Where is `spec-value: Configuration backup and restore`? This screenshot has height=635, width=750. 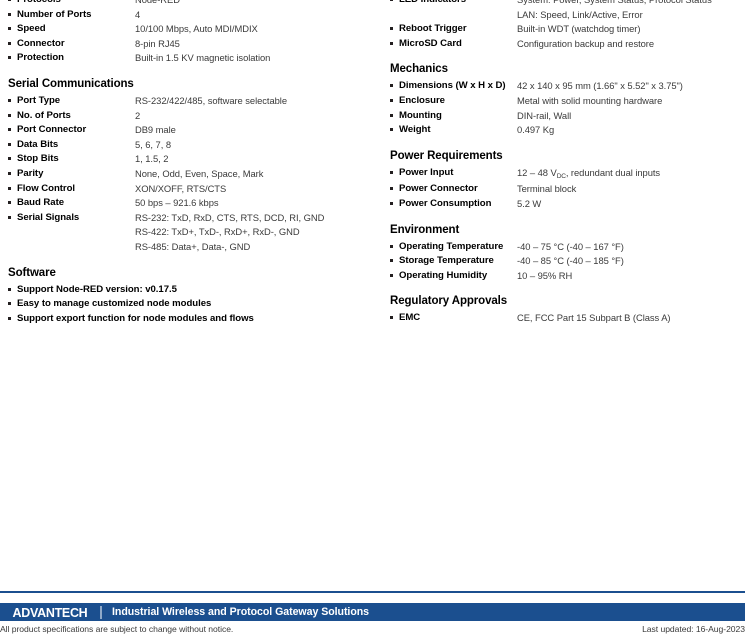
spec-value: Configuration backup and restore is located at coordinates (586, 43).